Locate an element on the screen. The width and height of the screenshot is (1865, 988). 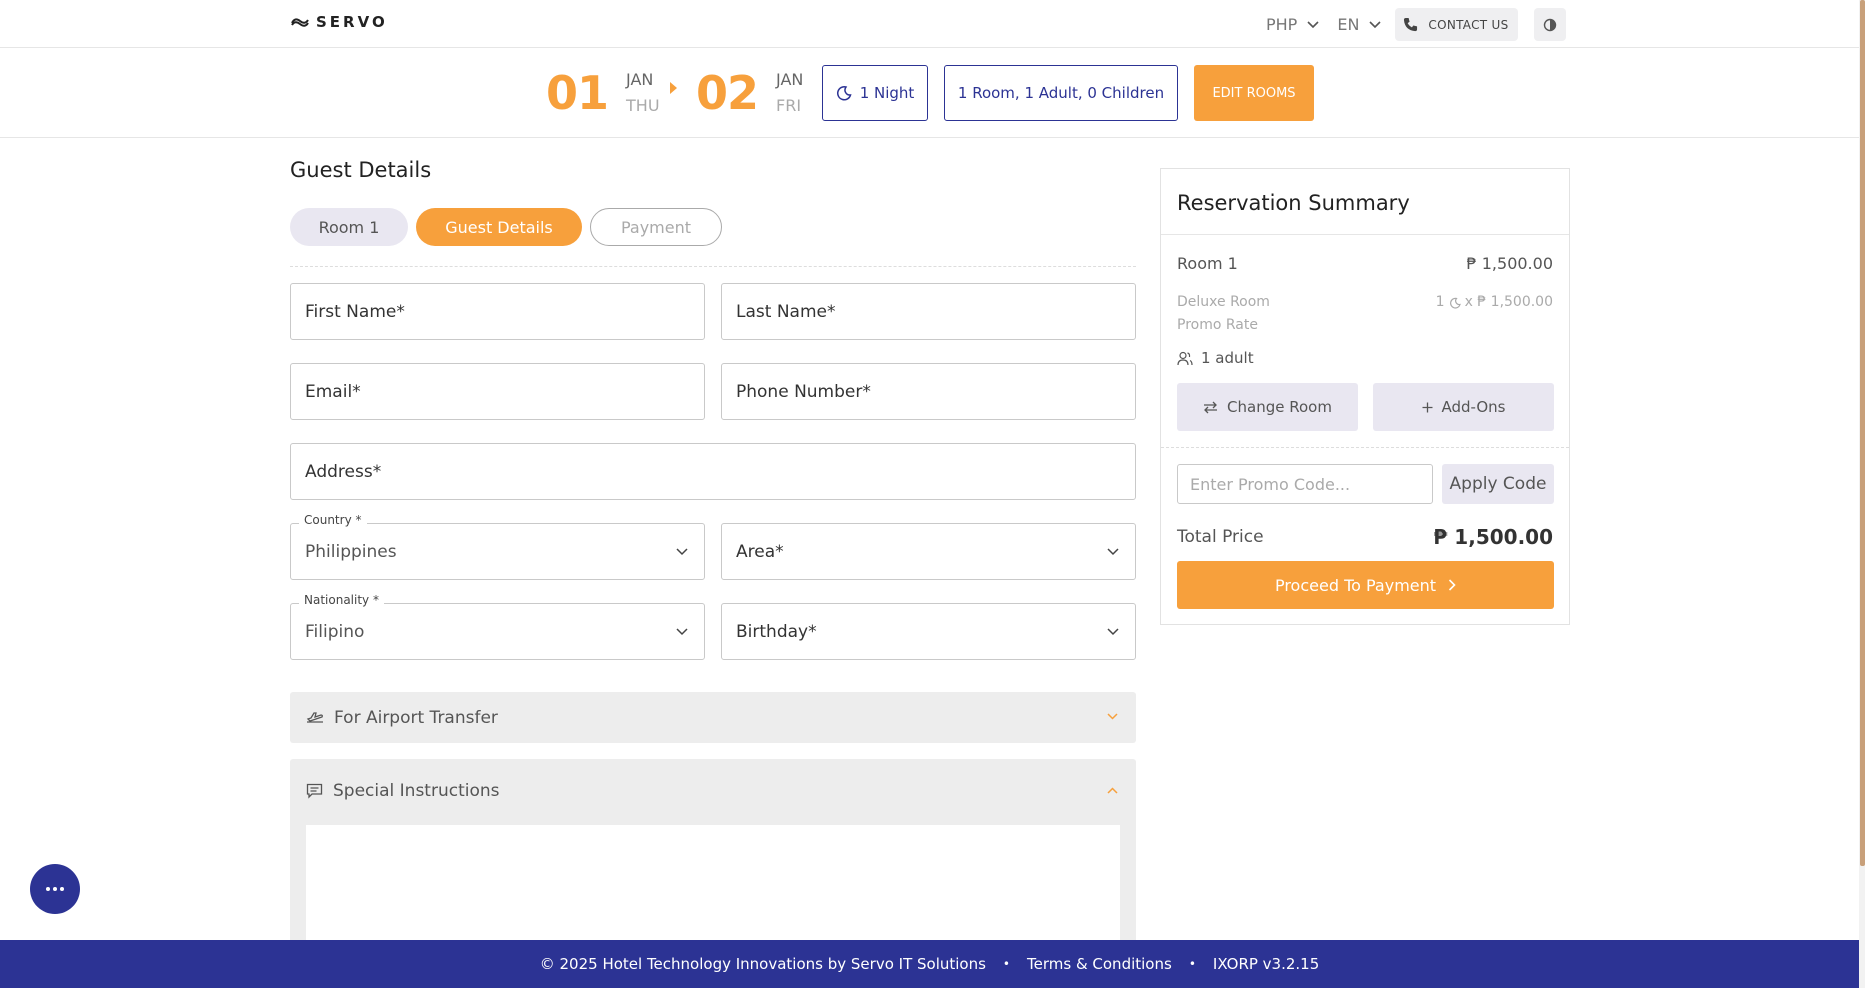
country-select: Country * Philippines is located at coordinates (497, 546).